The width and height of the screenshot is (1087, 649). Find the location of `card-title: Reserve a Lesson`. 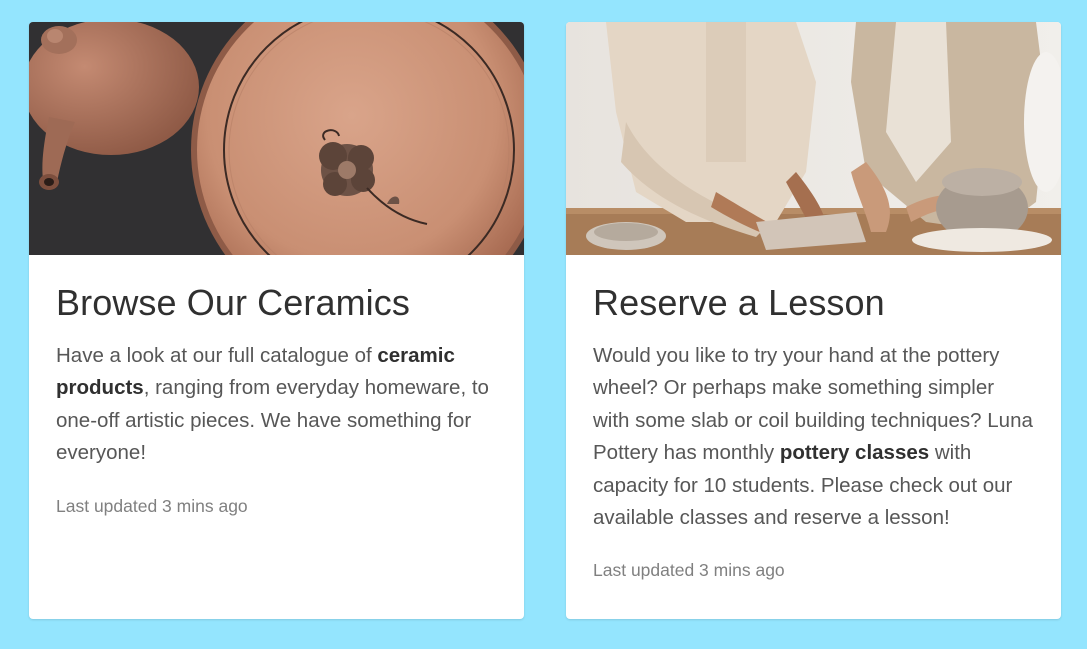

card-title: Reserve a Lesson is located at coordinates (739, 302).